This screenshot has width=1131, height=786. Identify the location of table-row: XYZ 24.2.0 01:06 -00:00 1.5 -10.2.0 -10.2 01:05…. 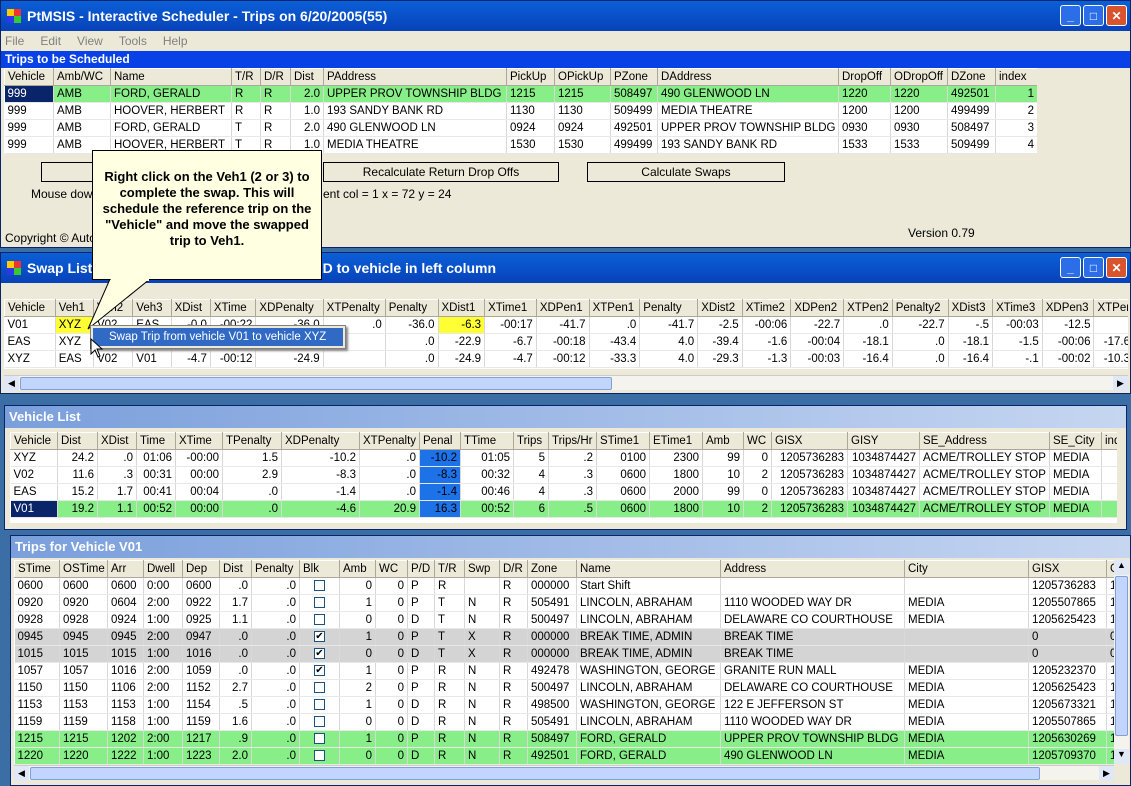
(563, 458).